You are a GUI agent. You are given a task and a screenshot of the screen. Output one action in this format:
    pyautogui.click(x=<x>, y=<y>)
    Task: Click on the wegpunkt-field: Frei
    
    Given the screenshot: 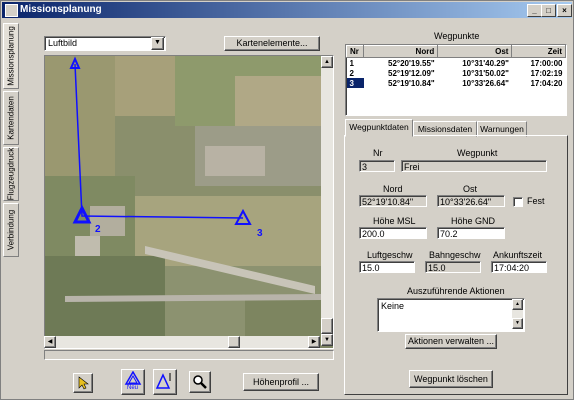 What is the action you would take?
    pyautogui.click(x=474, y=166)
    